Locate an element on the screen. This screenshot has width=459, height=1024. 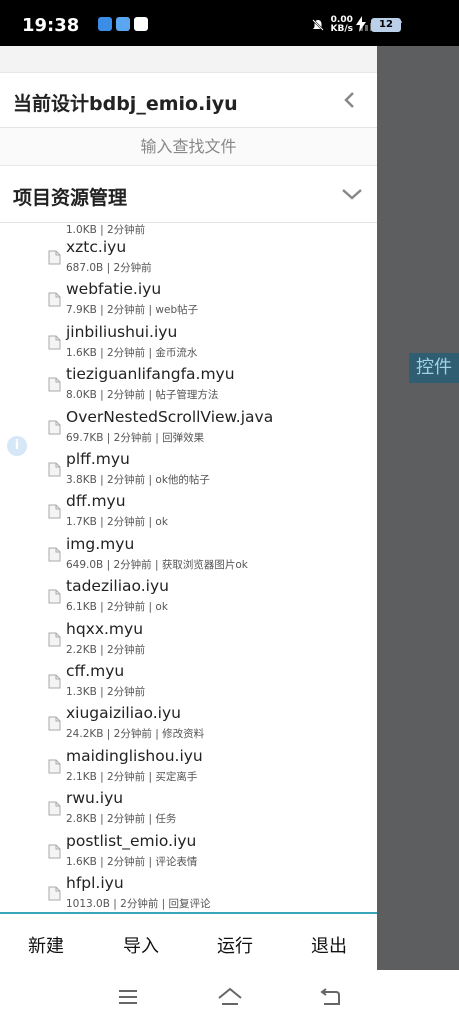
file-meta: 1.3KB | 2分钟前 is located at coordinates (106, 692).